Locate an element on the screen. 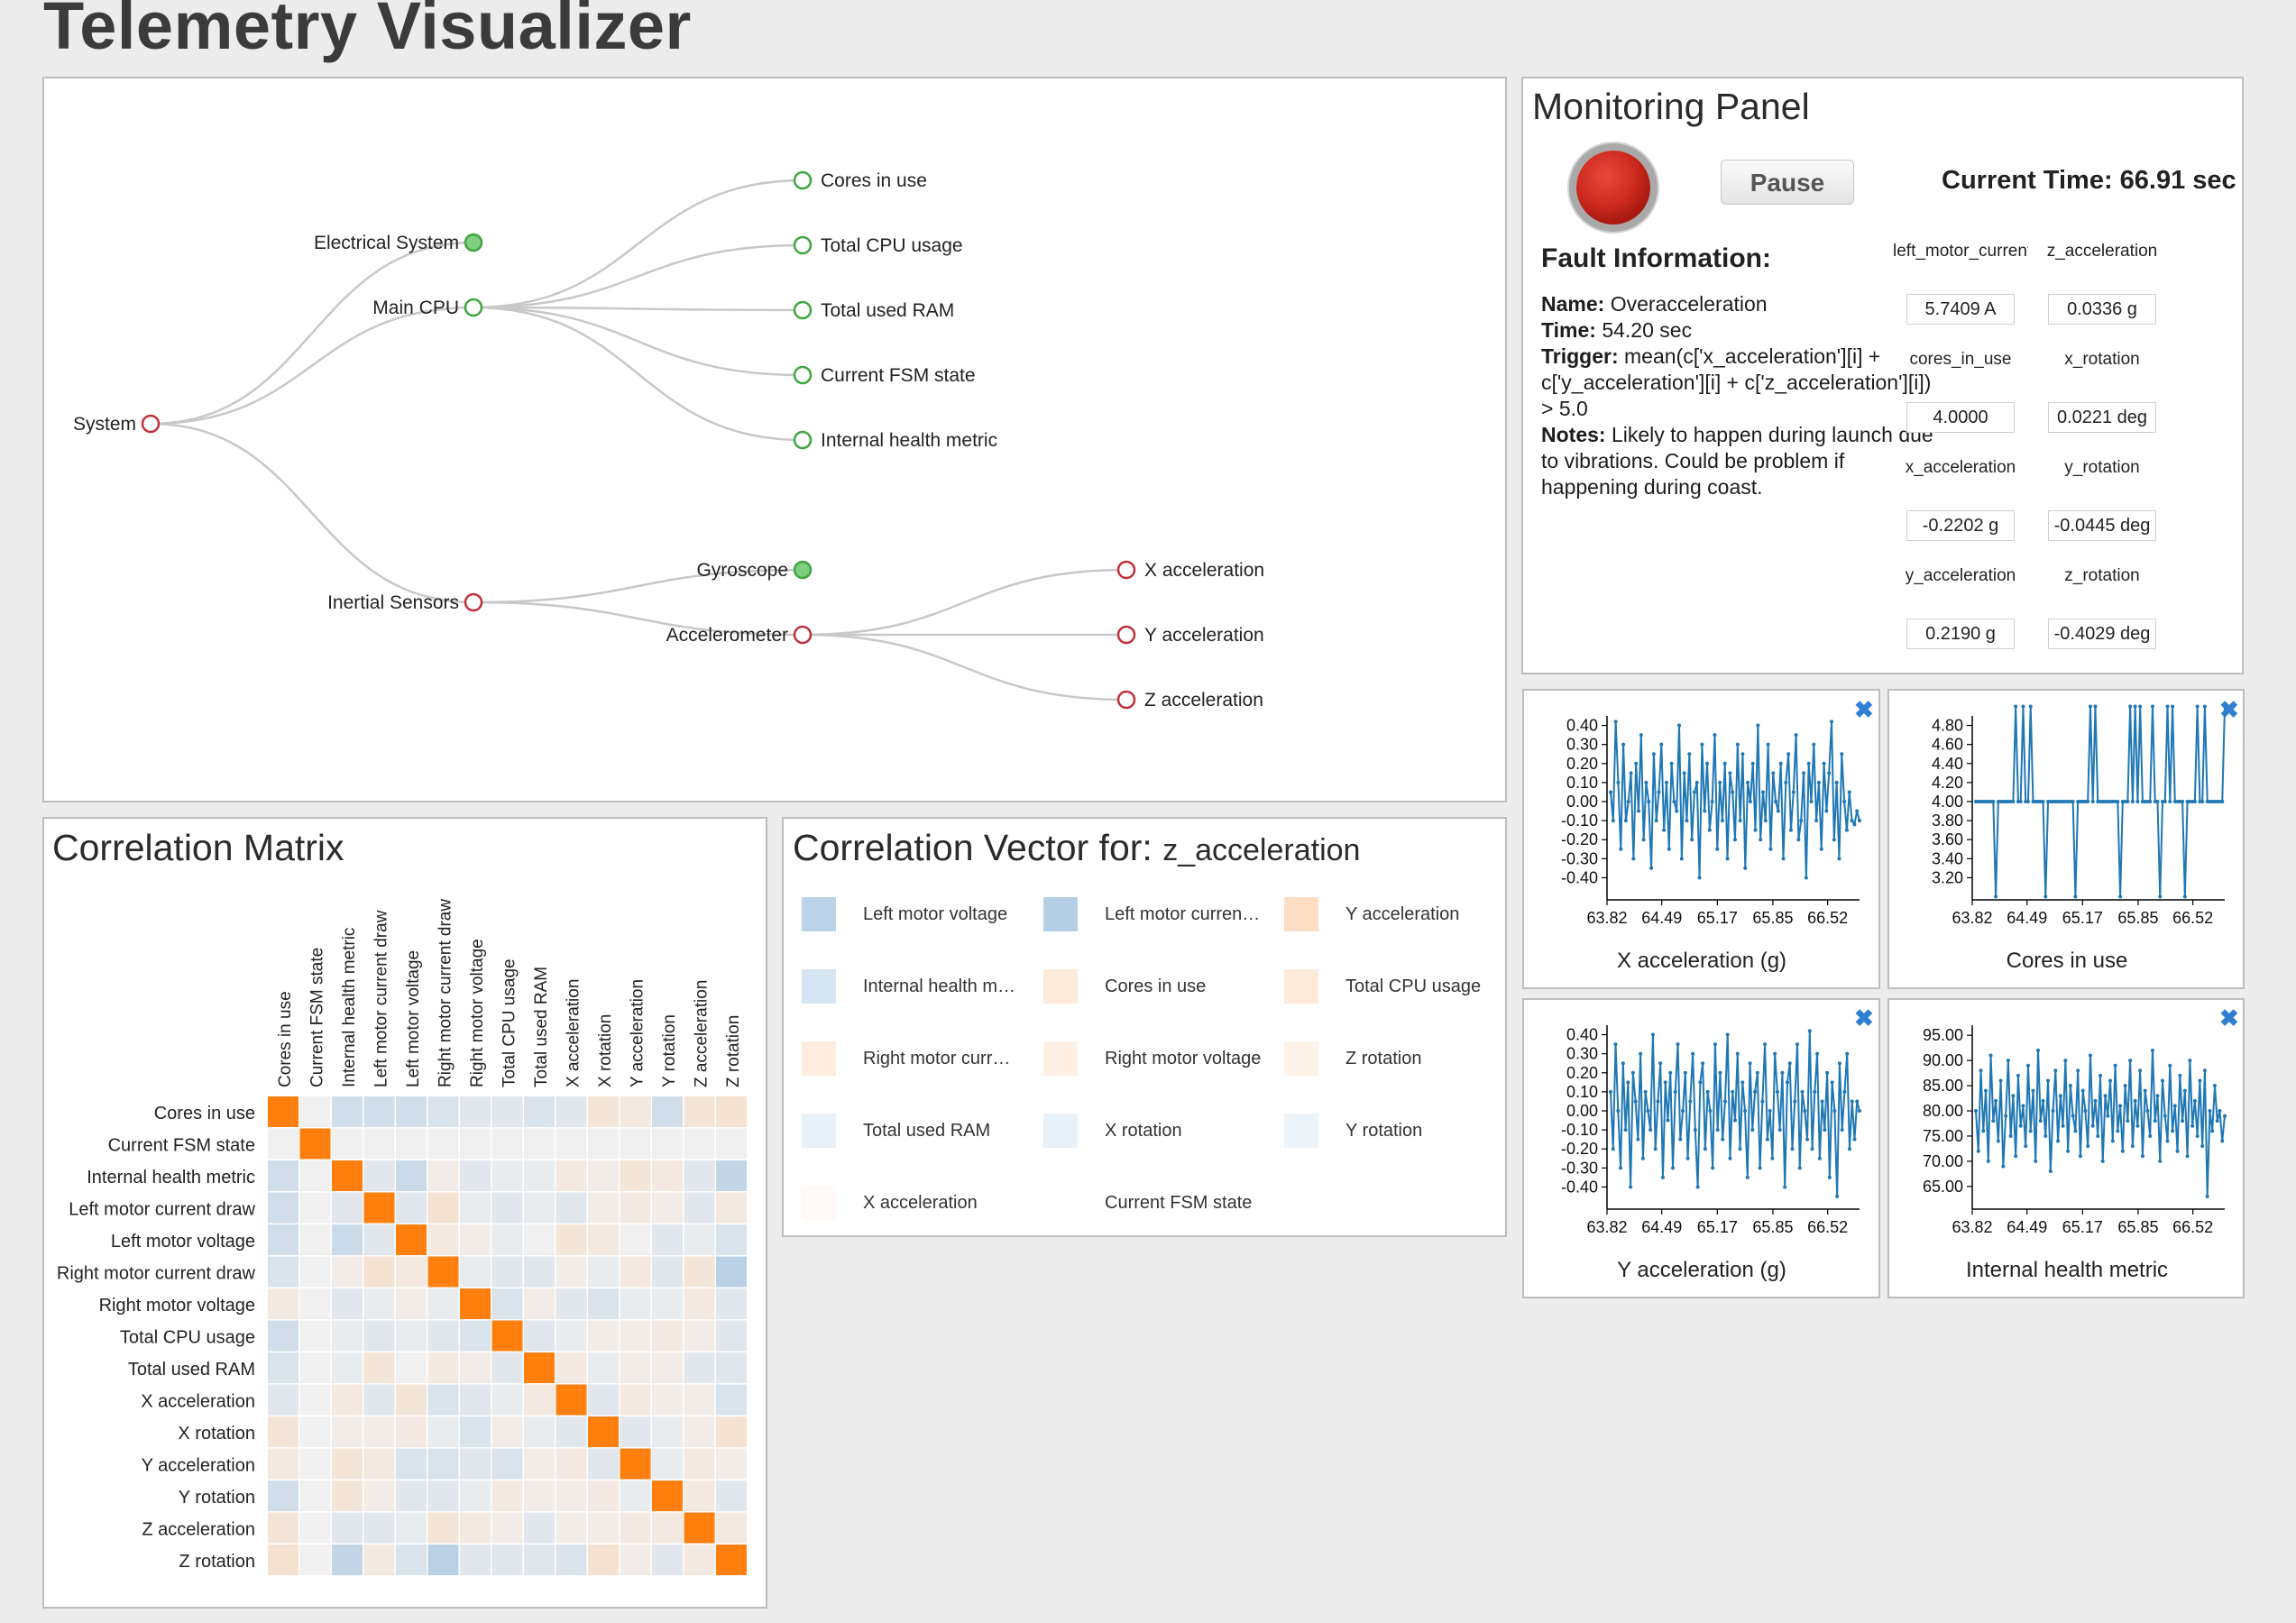 This screenshot has height=1623, width=2296. tree-node-fsm: Current FSM state is located at coordinates (884, 375).